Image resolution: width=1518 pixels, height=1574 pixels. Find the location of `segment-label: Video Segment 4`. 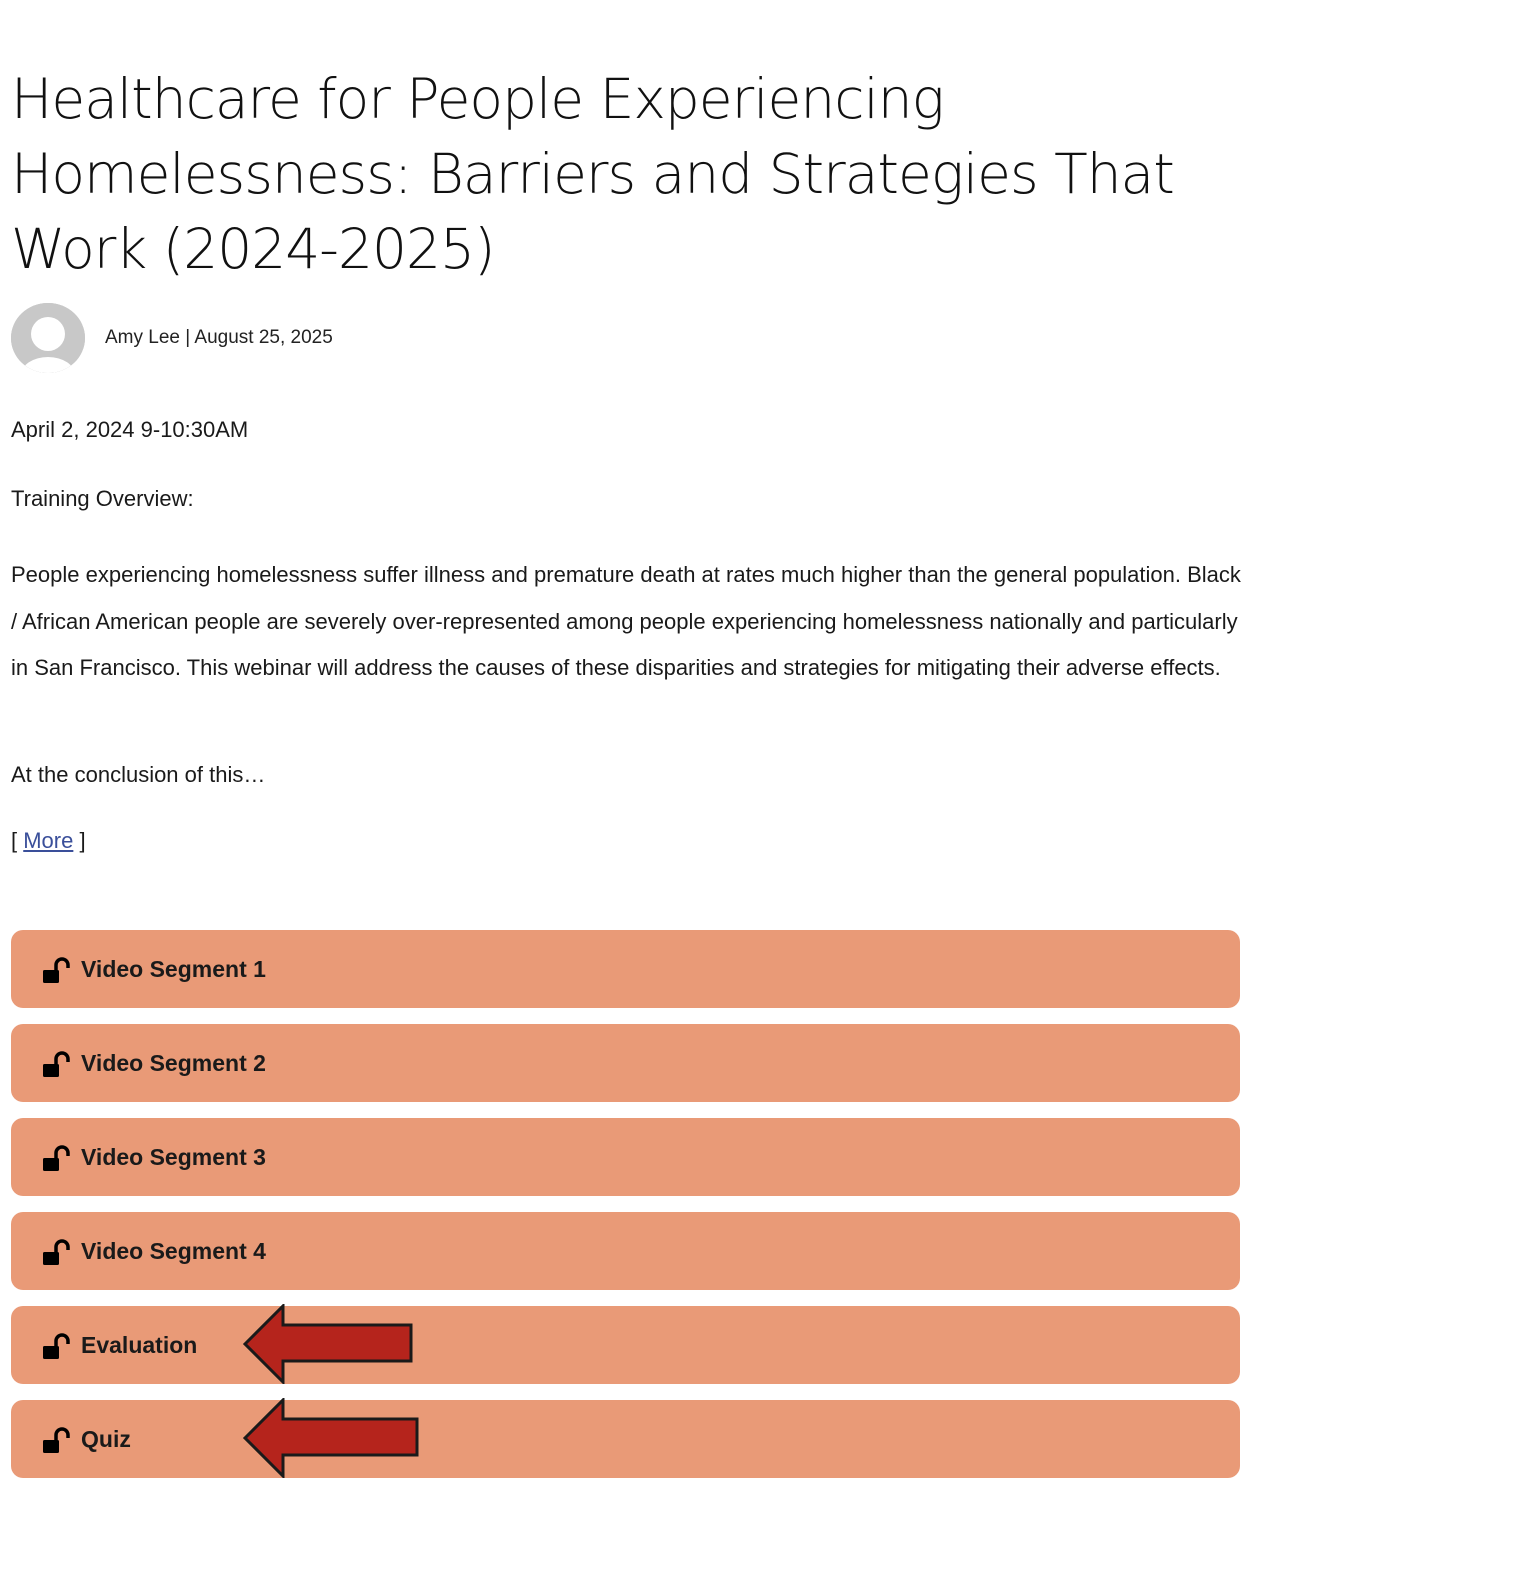

segment-label: Video Segment 4 is located at coordinates (173, 1250).